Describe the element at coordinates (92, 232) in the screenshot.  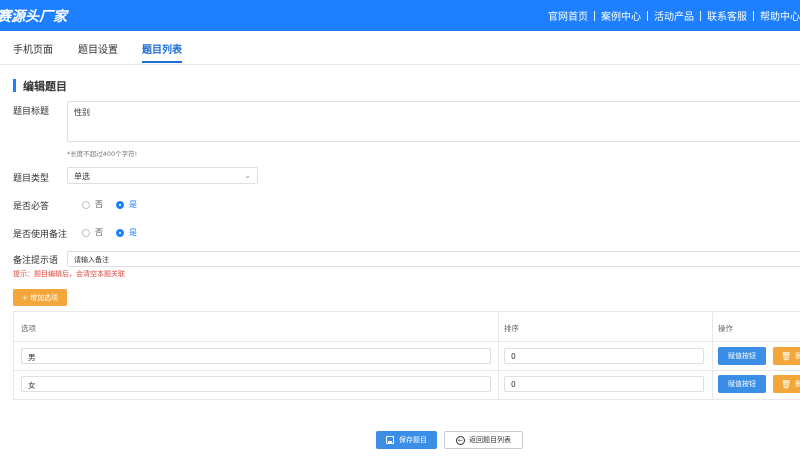
I see `use-note-no-radio: 否` at that location.